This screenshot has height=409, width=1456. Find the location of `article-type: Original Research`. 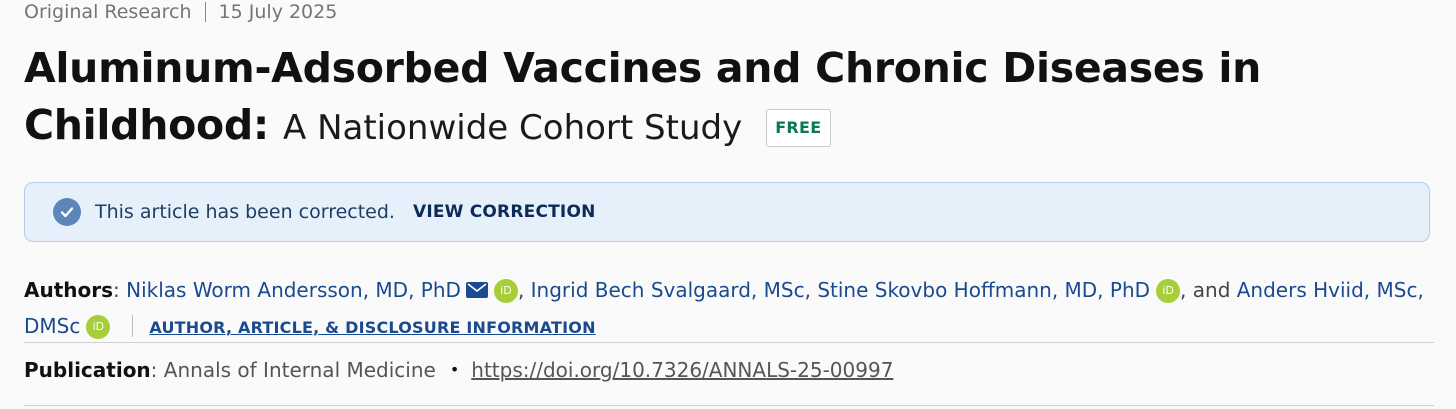

article-type: Original Research is located at coordinates (108, 12).